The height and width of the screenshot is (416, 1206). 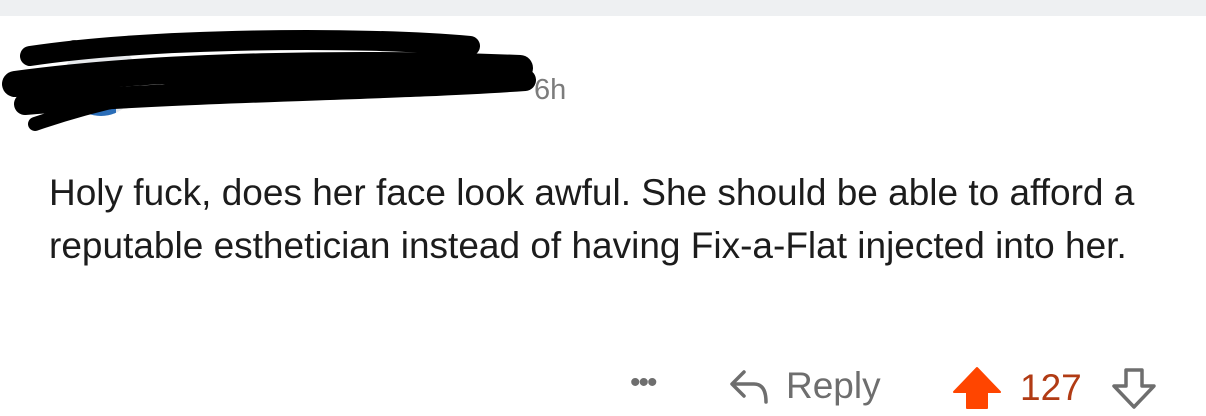 What do you see at coordinates (603, 8) in the screenshot?
I see `top-divider-strip` at bounding box center [603, 8].